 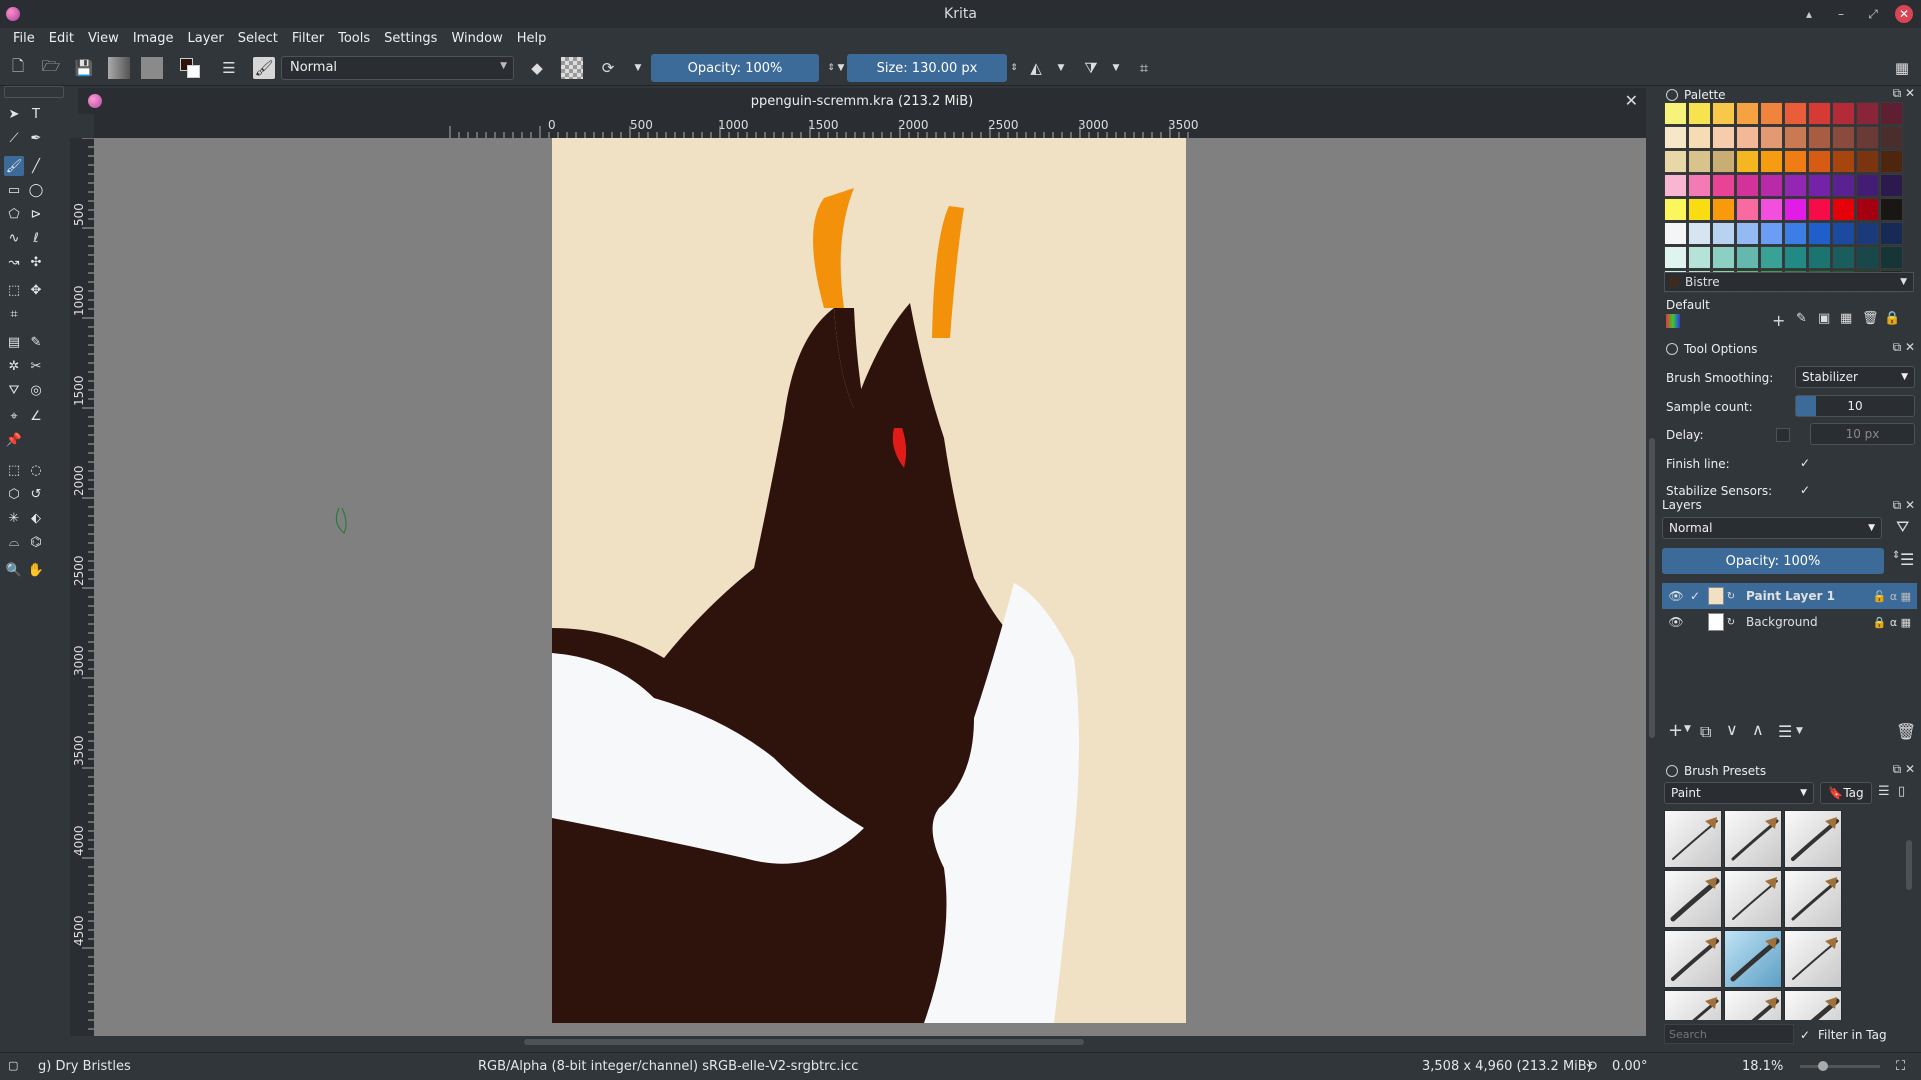 I want to click on text-tool-icon: T, so click(x=36, y=114).